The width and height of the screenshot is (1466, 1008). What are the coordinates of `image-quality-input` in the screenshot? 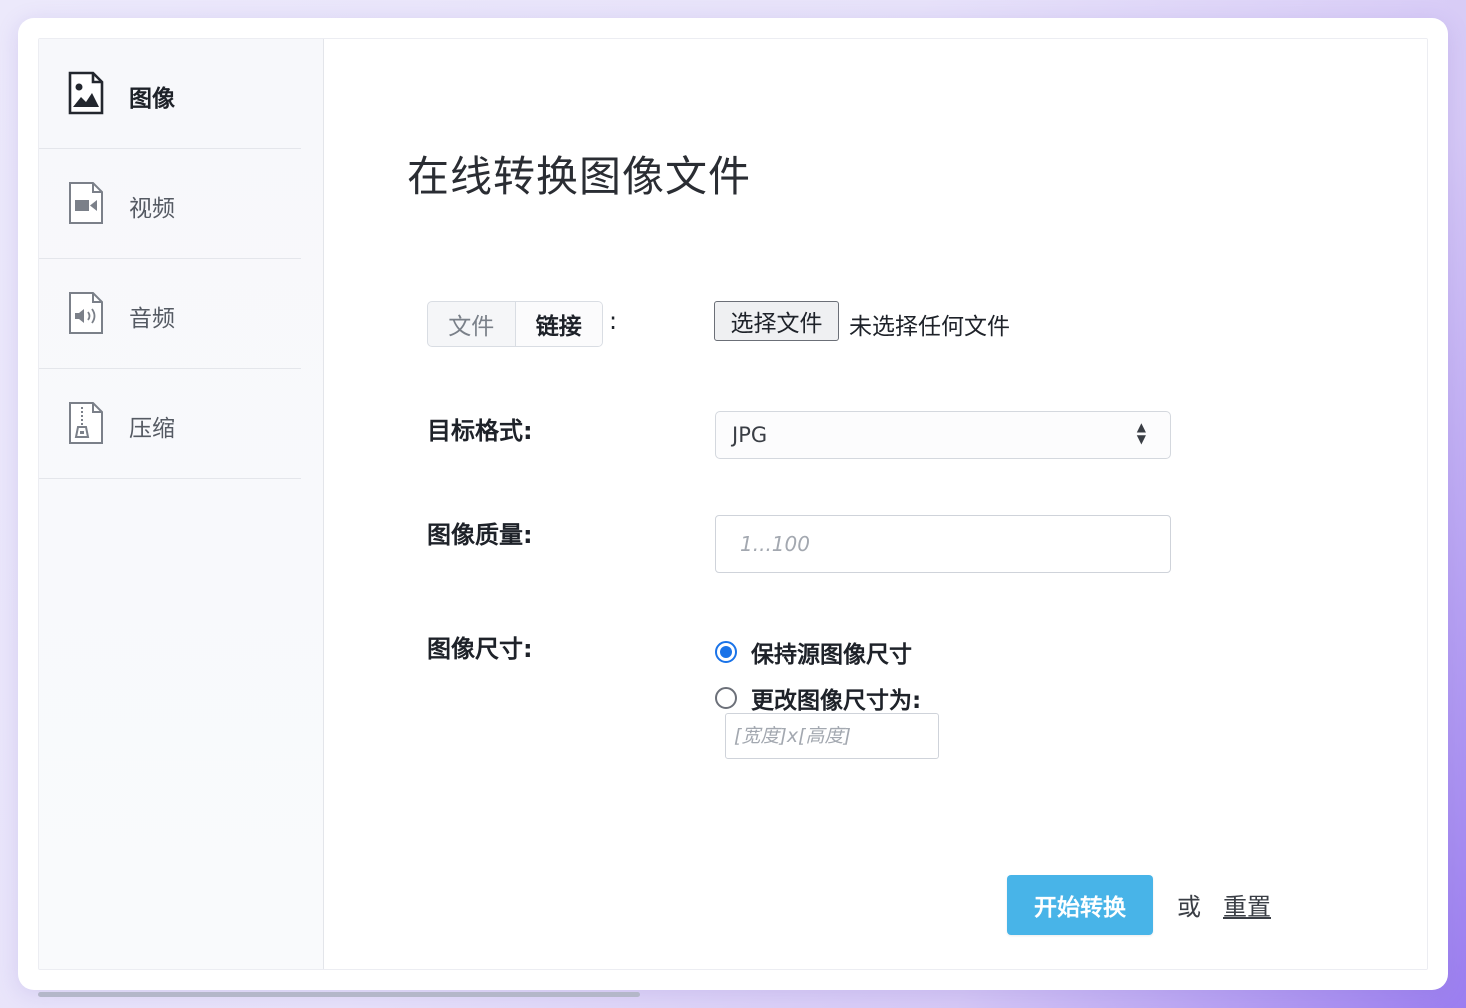 It's located at (943, 544).